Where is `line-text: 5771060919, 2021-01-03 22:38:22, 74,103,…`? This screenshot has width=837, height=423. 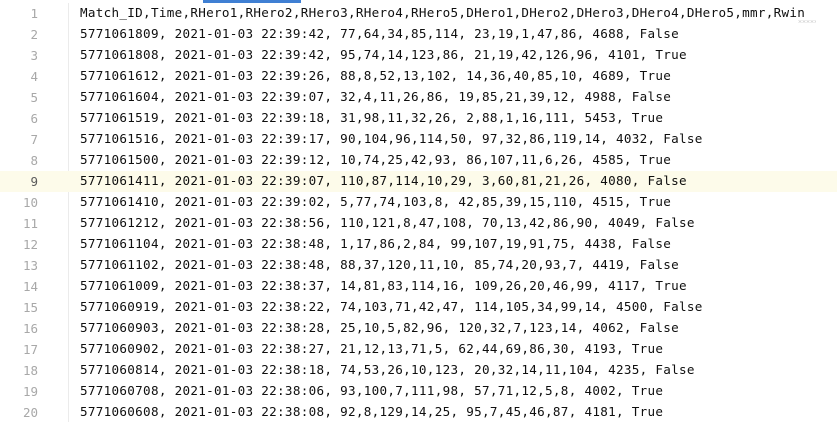 line-text: 5771060919, 2021-01-03 22:38:22, 74,103,… is located at coordinates (391, 307).